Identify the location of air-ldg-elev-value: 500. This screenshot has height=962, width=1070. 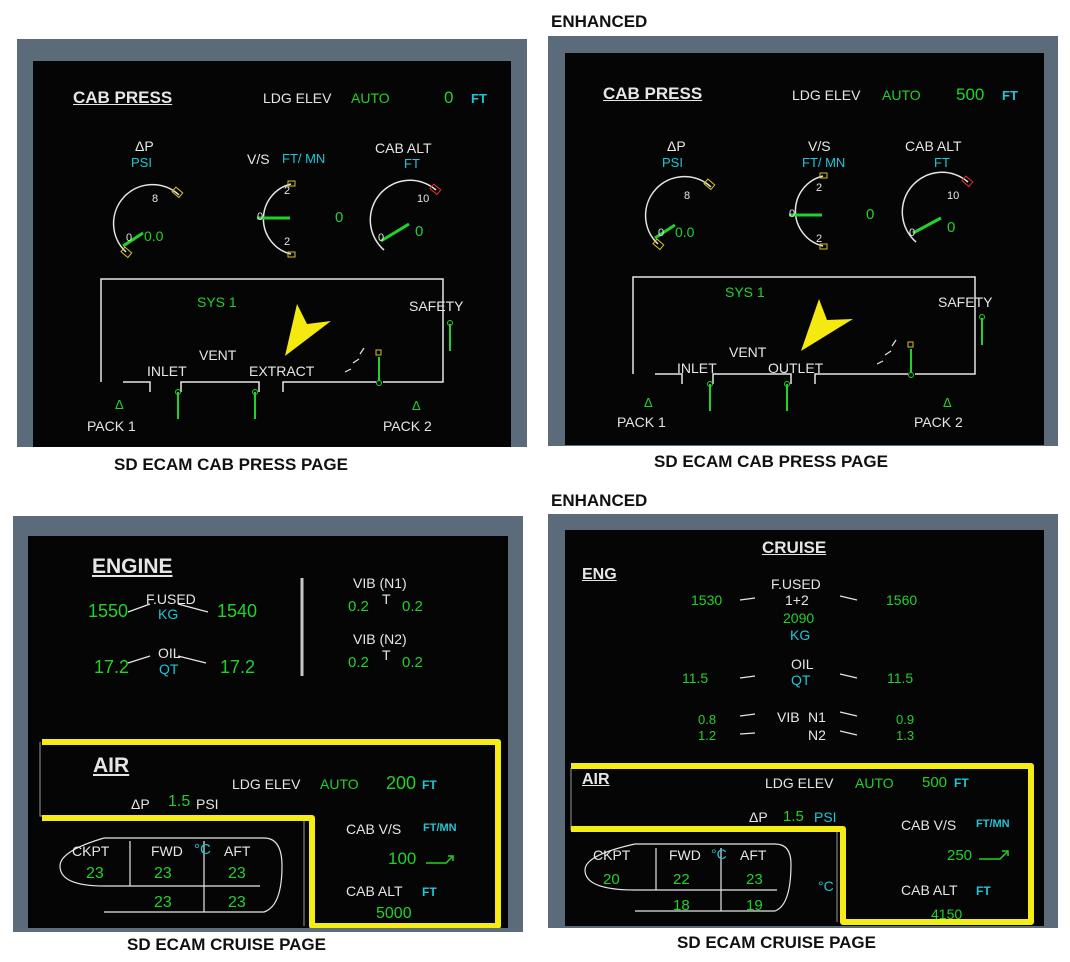
(935, 782).